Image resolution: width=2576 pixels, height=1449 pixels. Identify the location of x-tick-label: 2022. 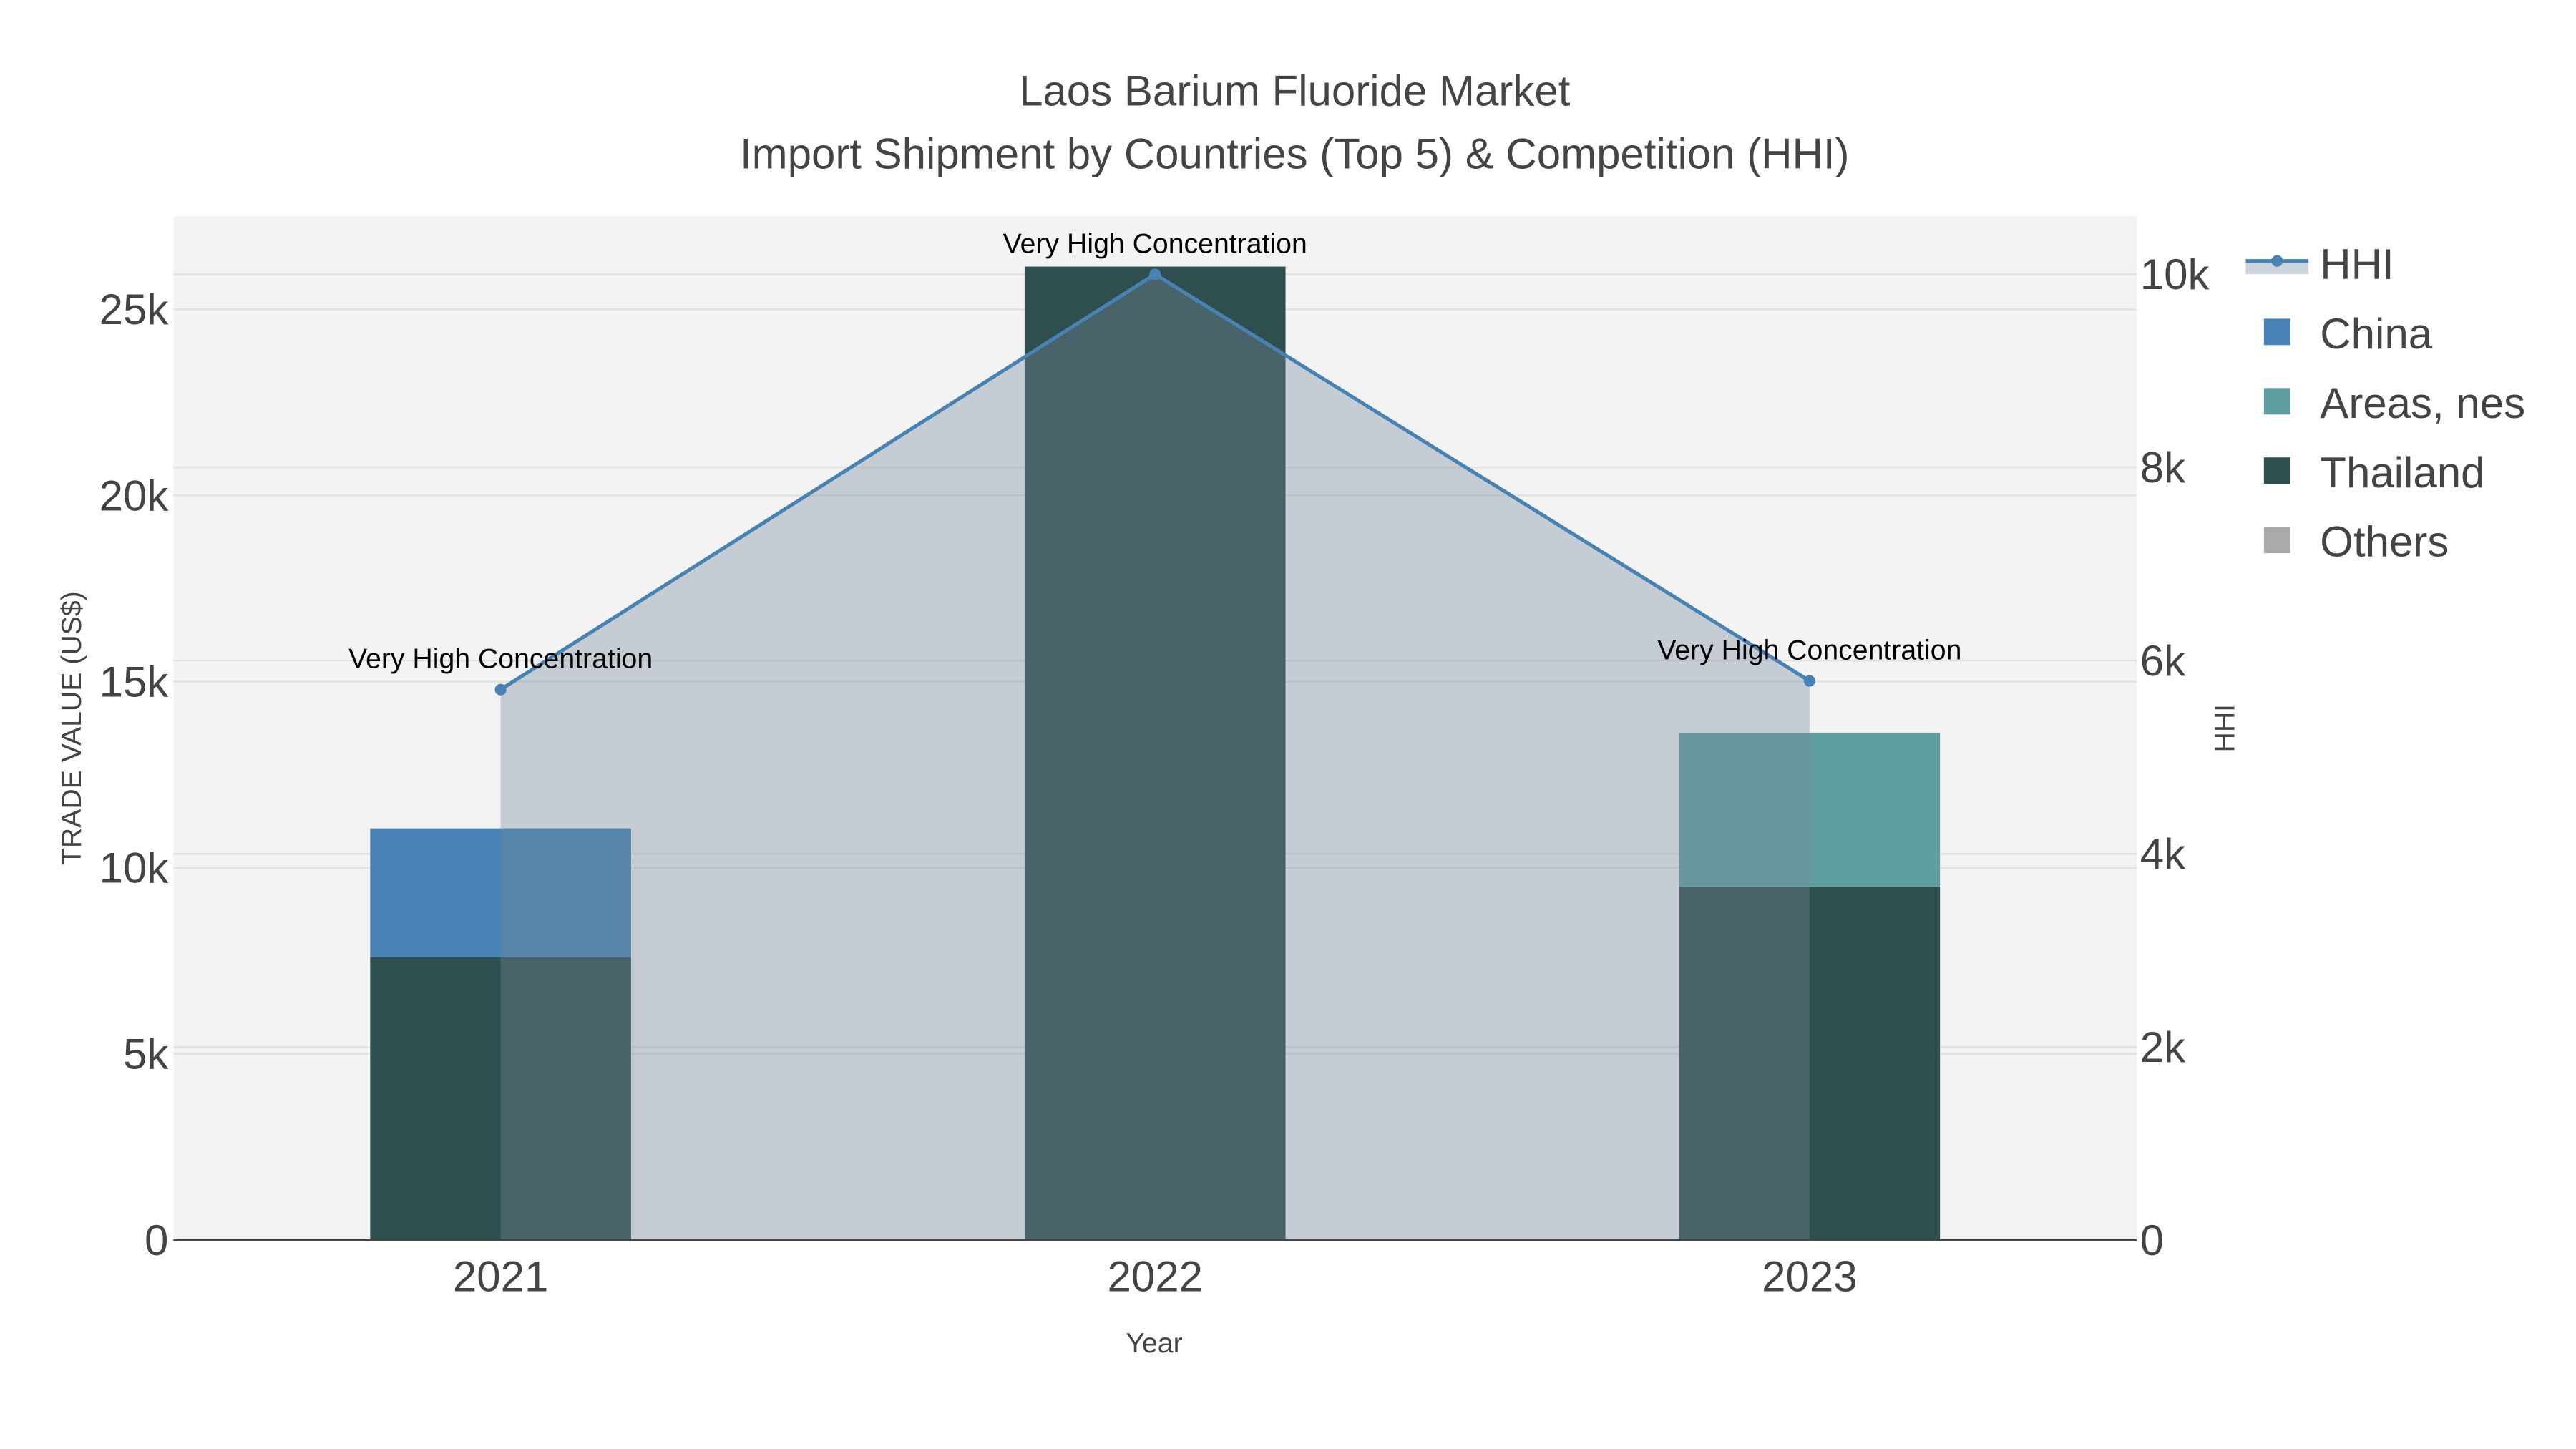
(1154, 1277).